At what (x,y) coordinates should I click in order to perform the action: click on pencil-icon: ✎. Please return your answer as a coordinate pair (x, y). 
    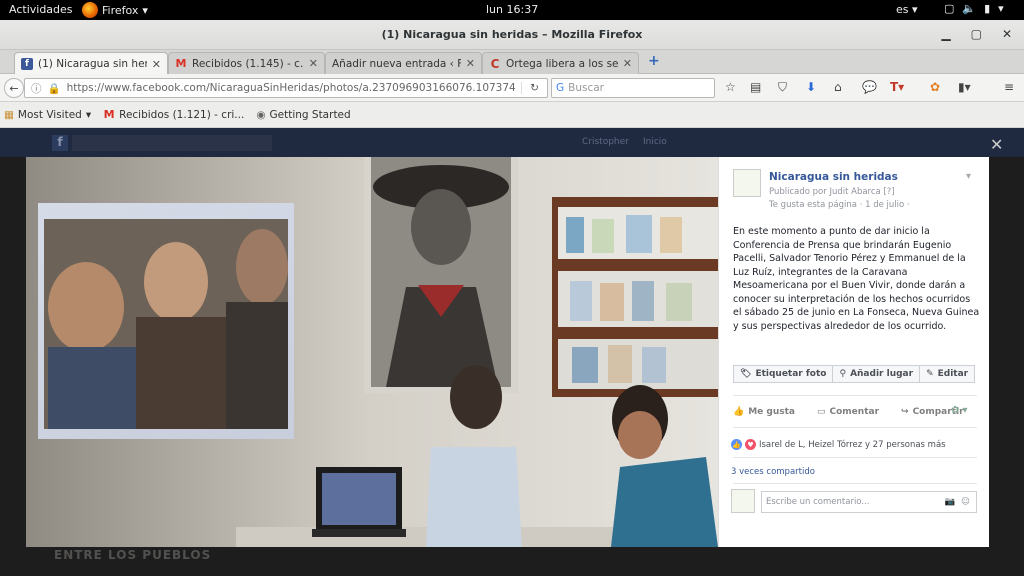
    Looking at the image, I should click on (930, 374).